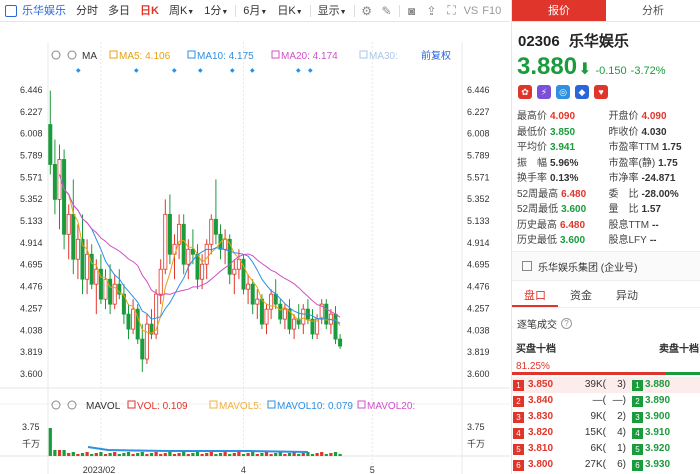 The height and width of the screenshot is (474, 700). Describe the element at coordinates (653, 10) in the screenshot. I see `tab-analysis: 分析` at that location.